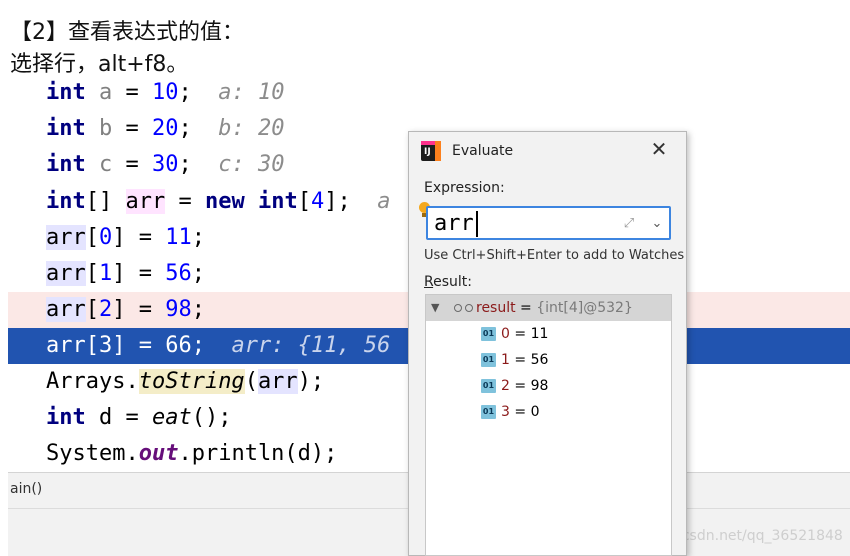 This screenshot has height=556, width=850. What do you see at coordinates (548, 386) in the screenshot?
I see `tree-item-row: 01 2 = 98` at bounding box center [548, 386].